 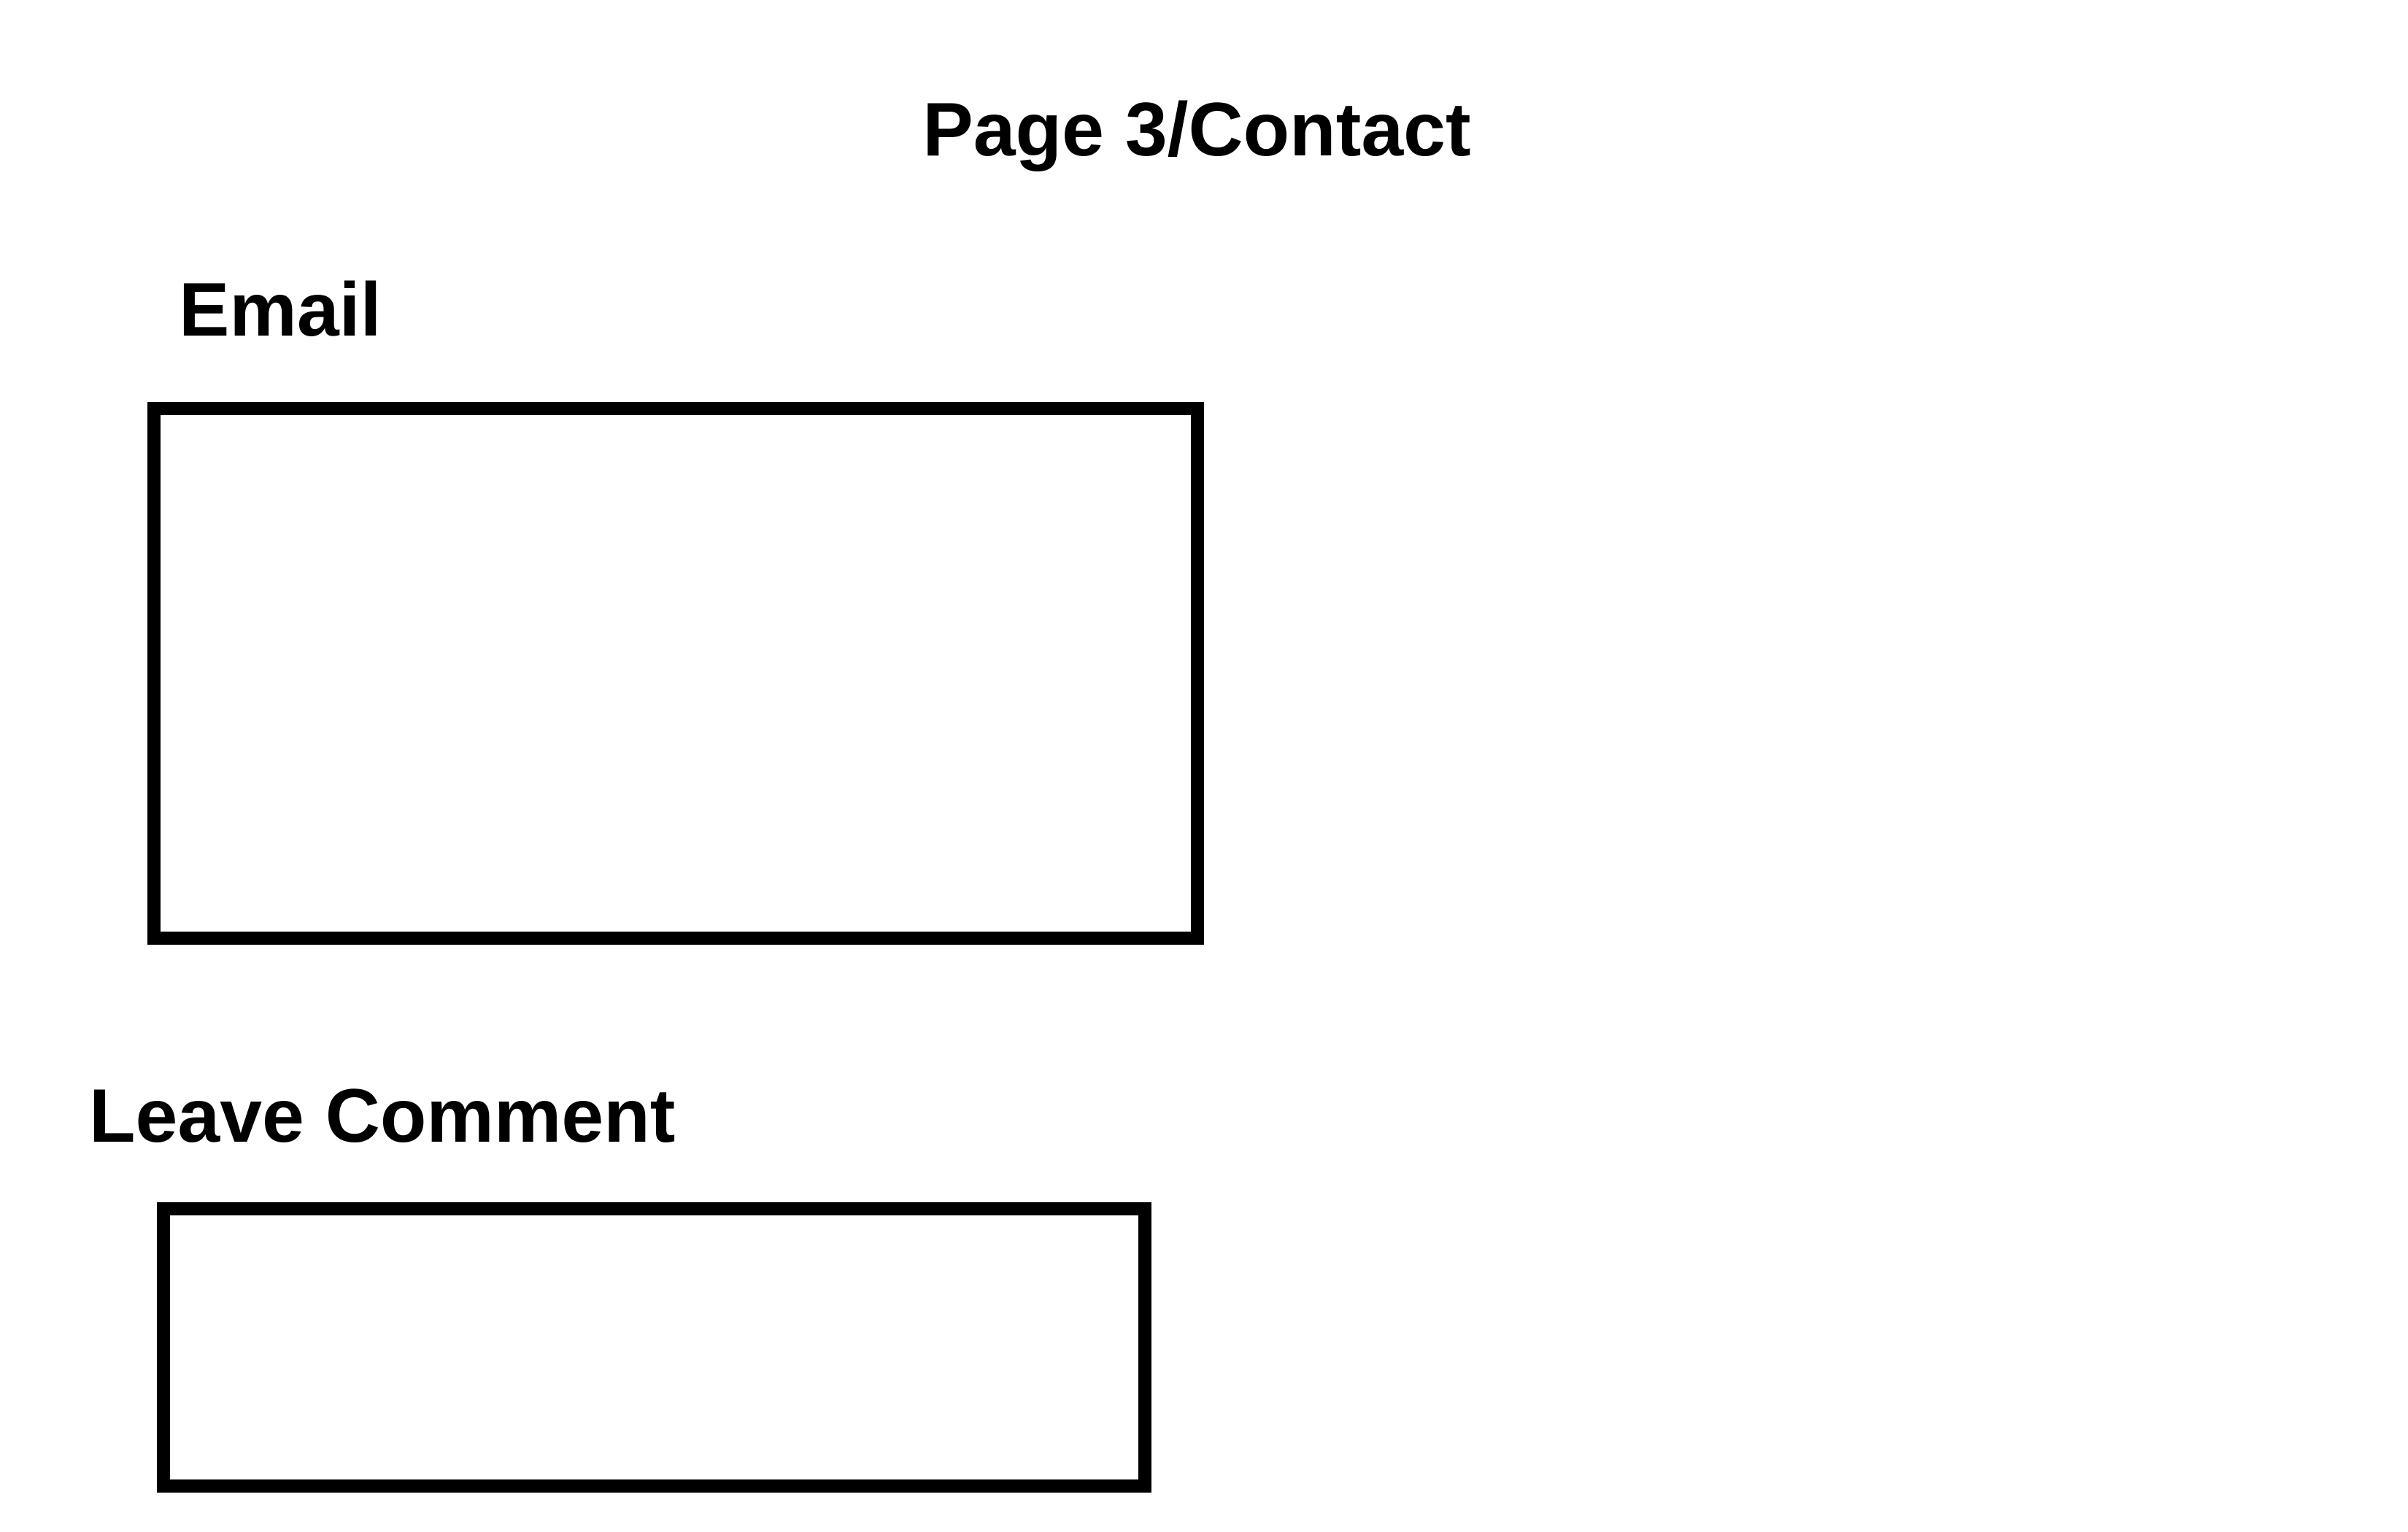 I want to click on comment-field, so click(x=654, y=1348).